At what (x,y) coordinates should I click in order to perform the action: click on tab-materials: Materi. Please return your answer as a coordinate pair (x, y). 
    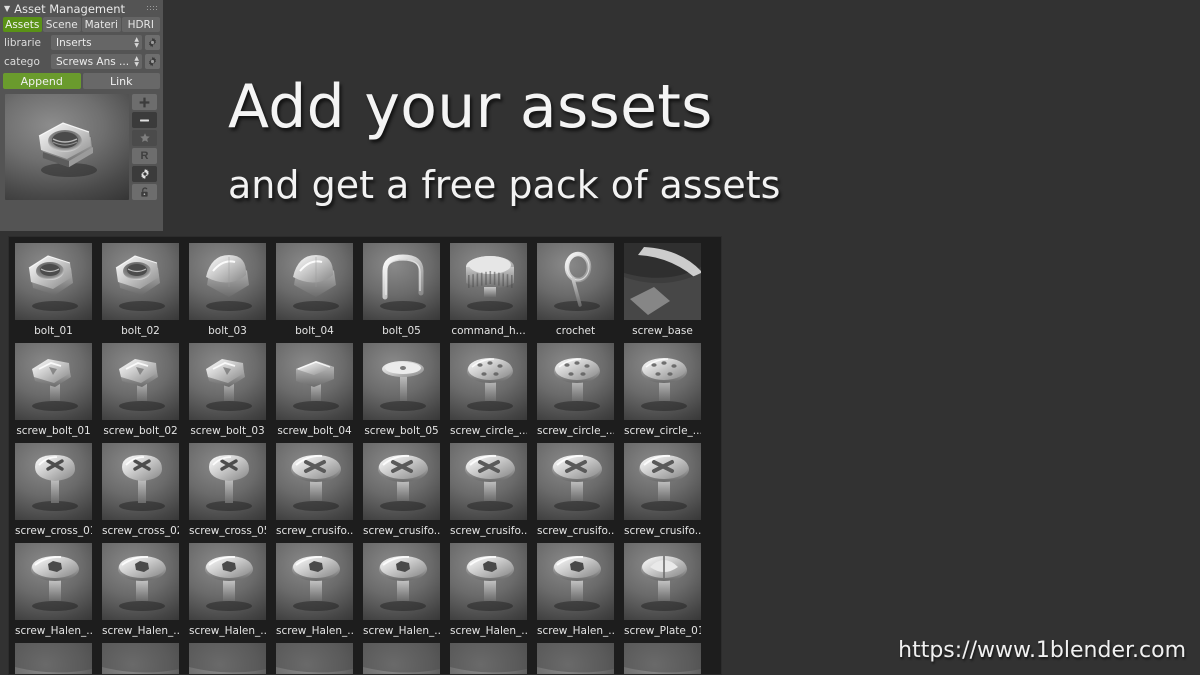
    Looking at the image, I should click on (101, 24).